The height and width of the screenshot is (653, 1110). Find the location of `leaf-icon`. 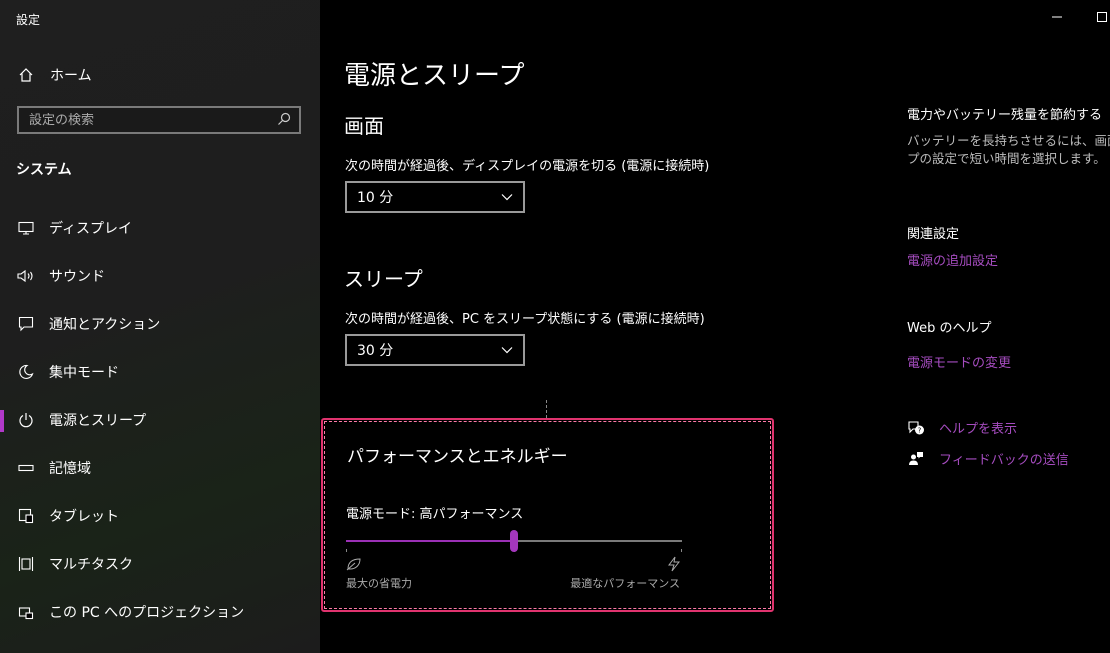

leaf-icon is located at coordinates (354, 565).